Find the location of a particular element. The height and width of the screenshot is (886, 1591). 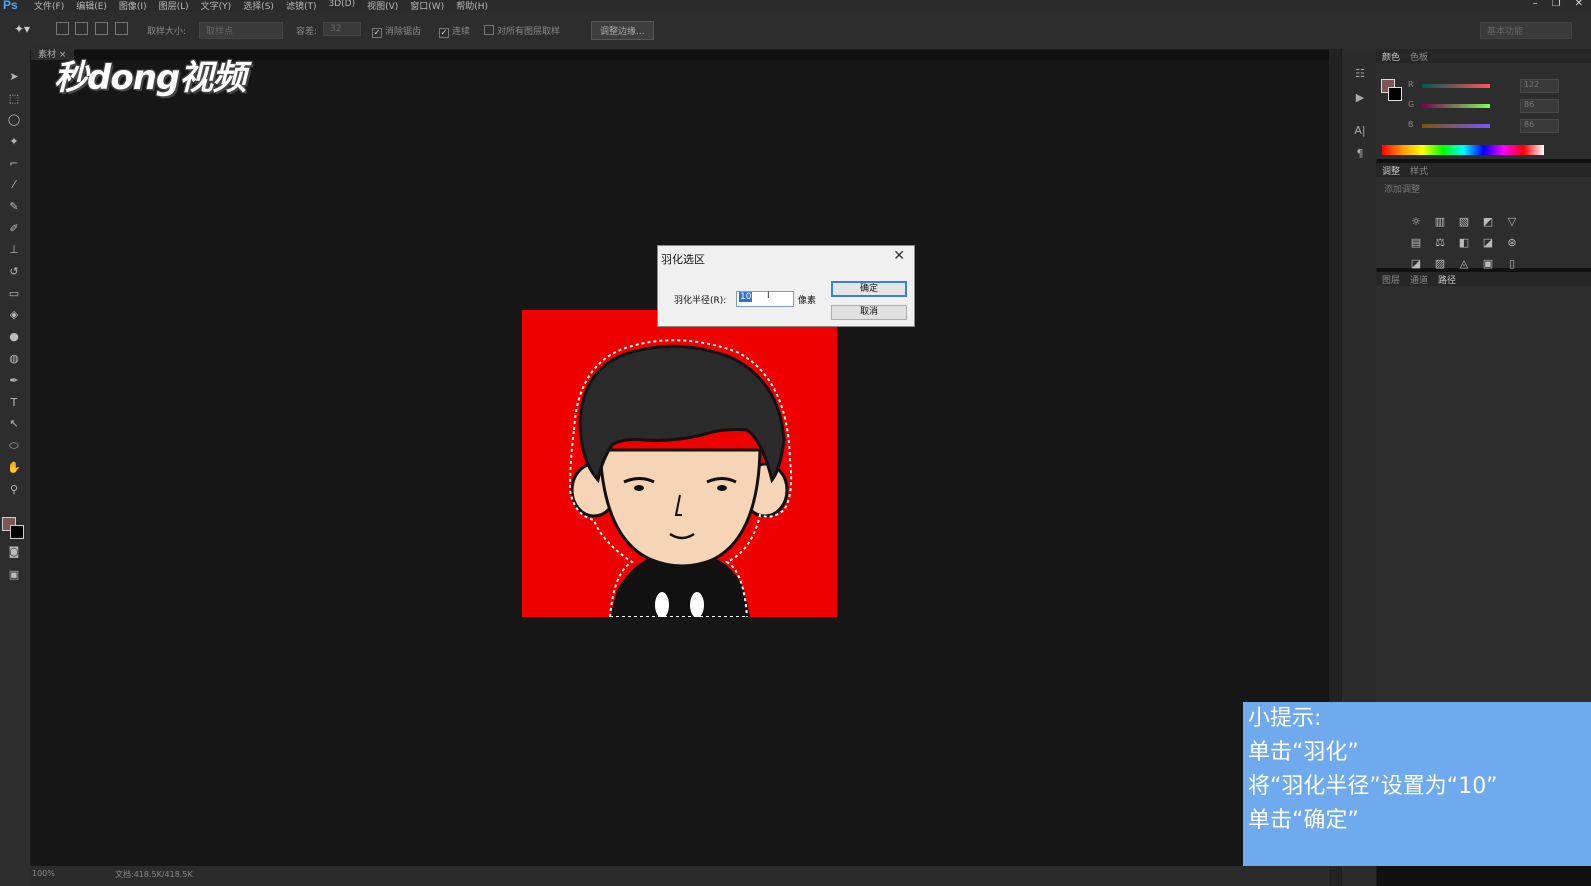

blur-tool-icon: ● is located at coordinates (14, 337).